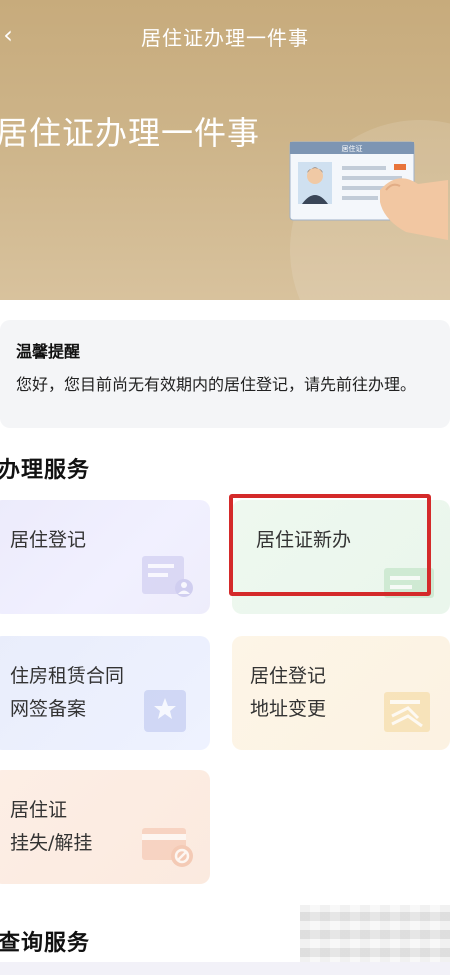 This screenshot has height=975, width=450. What do you see at coordinates (407, 712) in the screenshot?
I see `edit-document-icon` at bounding box center [407, 712].